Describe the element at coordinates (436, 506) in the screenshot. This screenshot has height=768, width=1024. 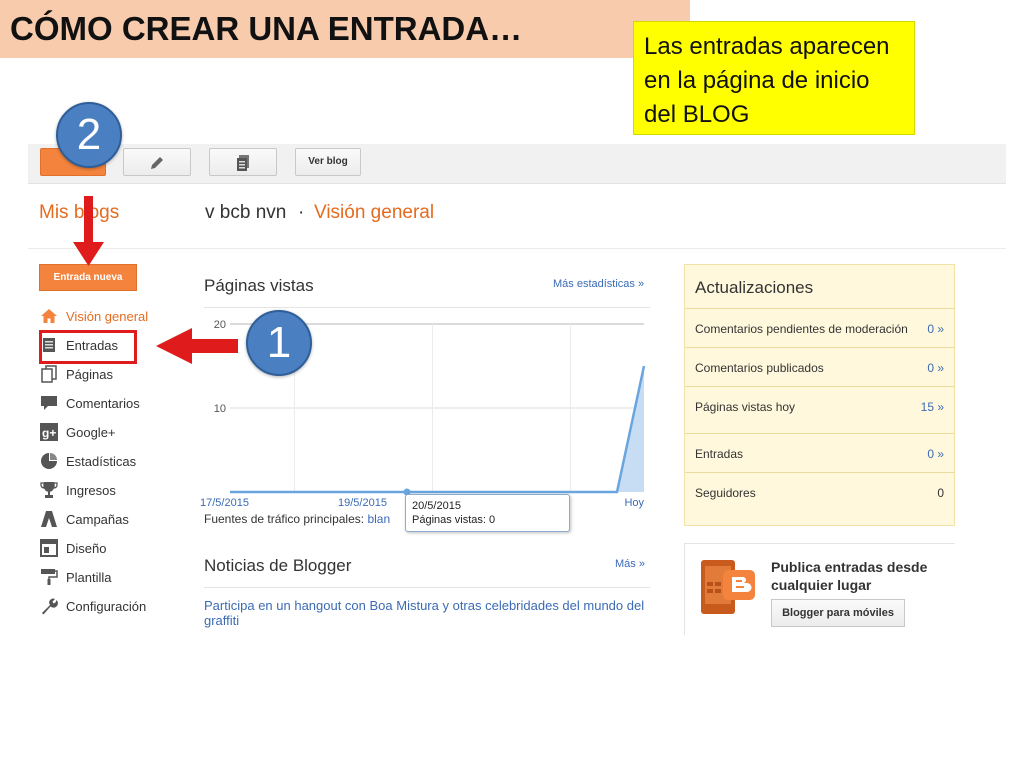
I see `tooltip-date: 20/5/2015` at that location.